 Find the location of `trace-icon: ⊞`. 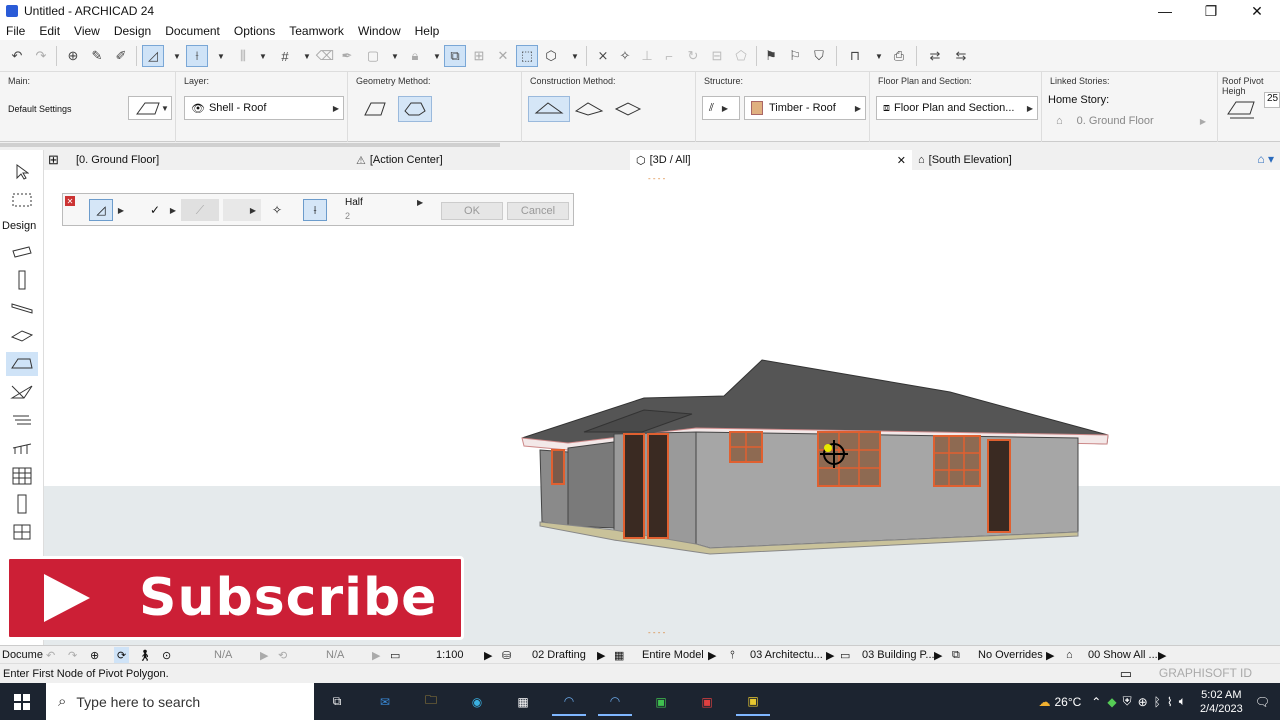

trace-icon: ⊞ is located at coordinates (479, 56).